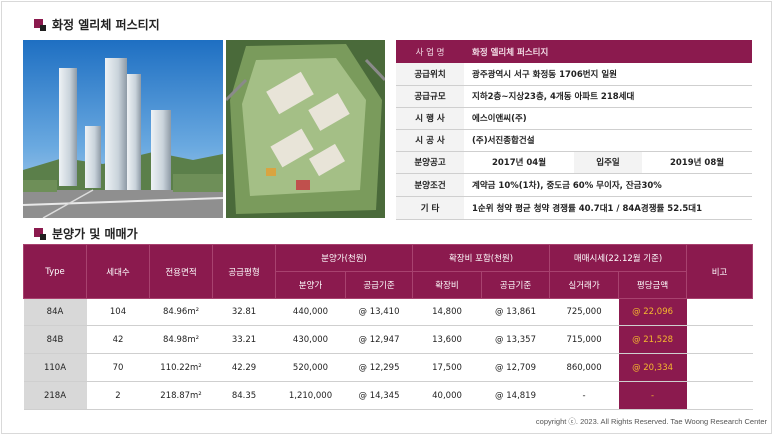 The width and height of the screenshot is (773, 435). I want to click on col-header-market-unit: 평당금액, so click(653, 285).